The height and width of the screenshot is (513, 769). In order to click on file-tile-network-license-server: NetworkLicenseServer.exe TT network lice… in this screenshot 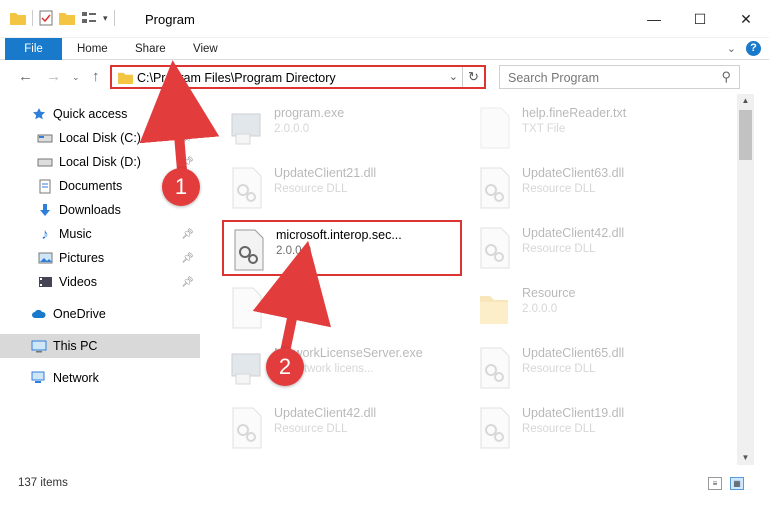, I will do `click(342, 368)`.